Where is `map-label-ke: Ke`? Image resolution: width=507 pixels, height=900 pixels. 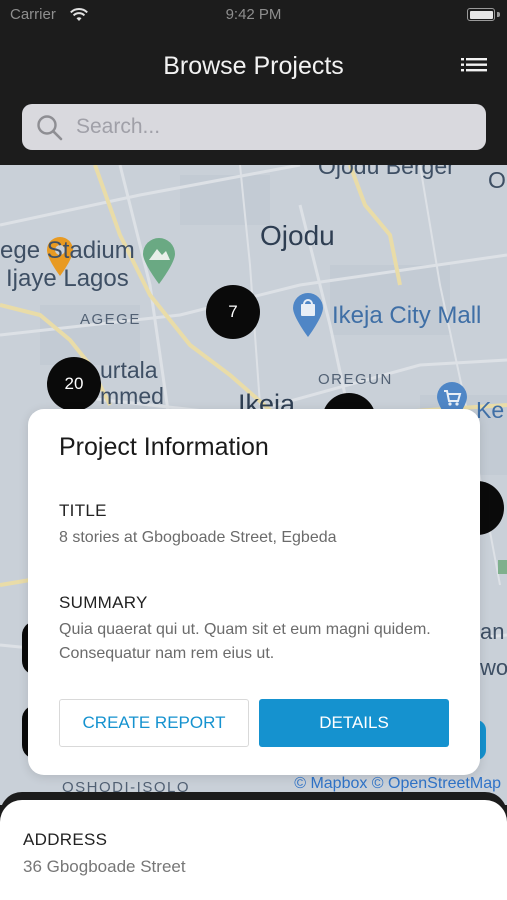
map-label-ke: Ke is located at coordinates (490, 410).